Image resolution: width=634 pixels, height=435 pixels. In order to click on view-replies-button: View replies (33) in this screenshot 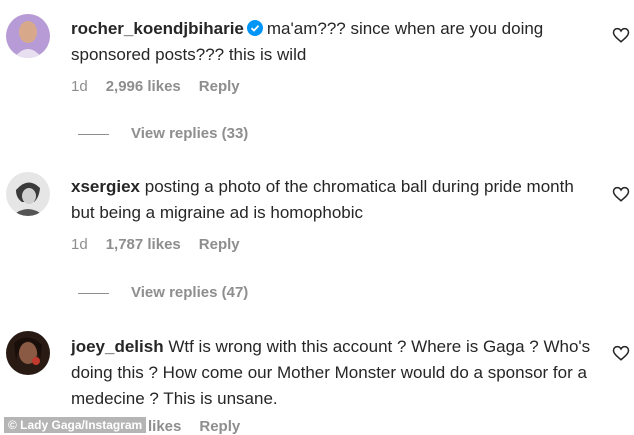, I will do `click(163, 133)`.